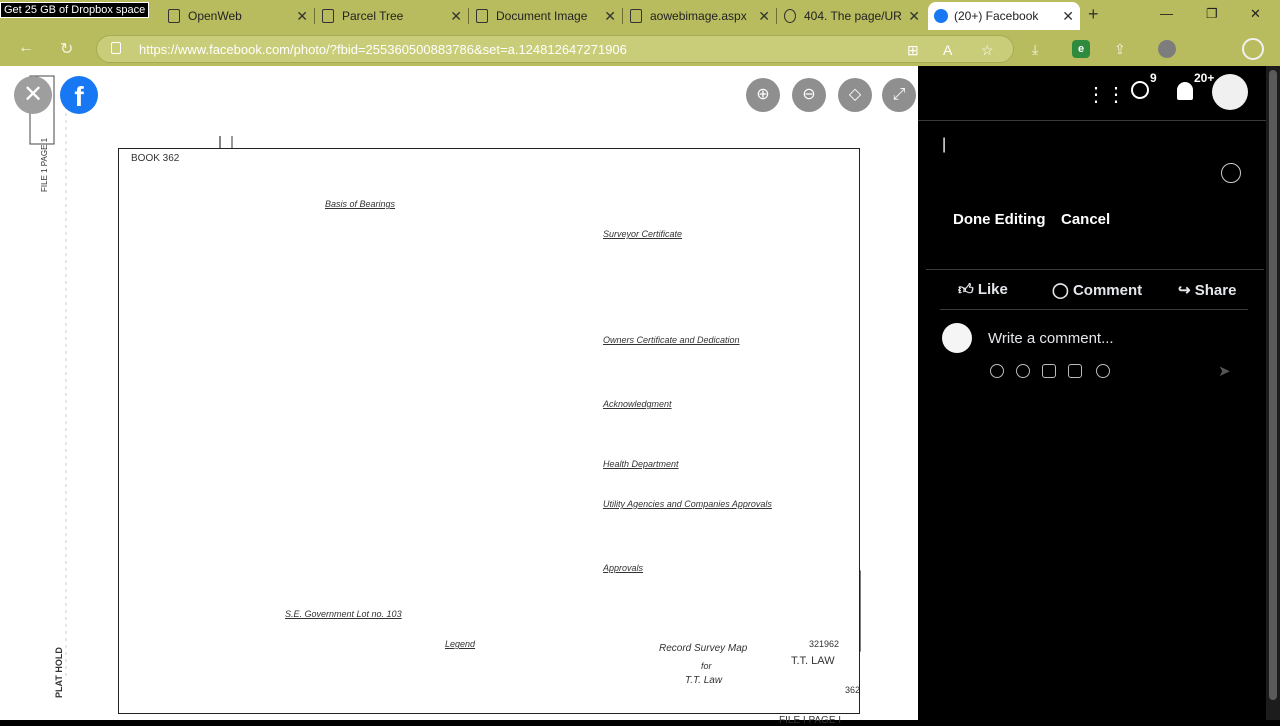 The width and height of the screenshot is (1280, 726). What do you see at coordinates (703, 648) in the screenshot?
I see `map-title: Record Survey Map` at bounding box center [703, 648].